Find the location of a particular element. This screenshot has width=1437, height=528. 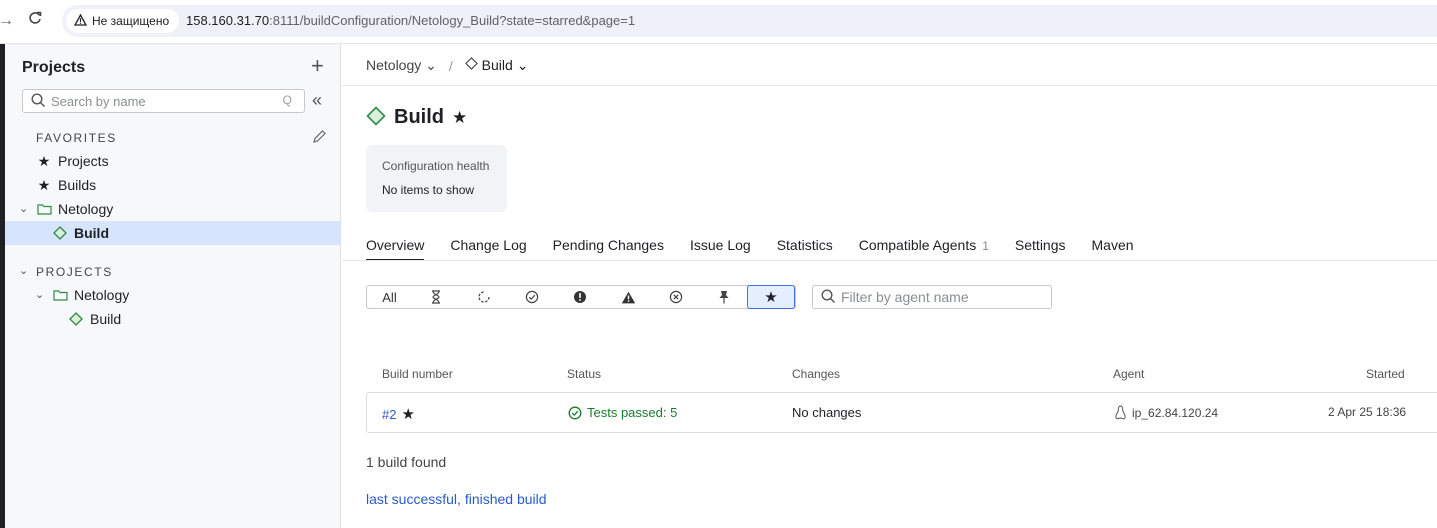

security-label: Не защищено is located at coordinates (131, 21).